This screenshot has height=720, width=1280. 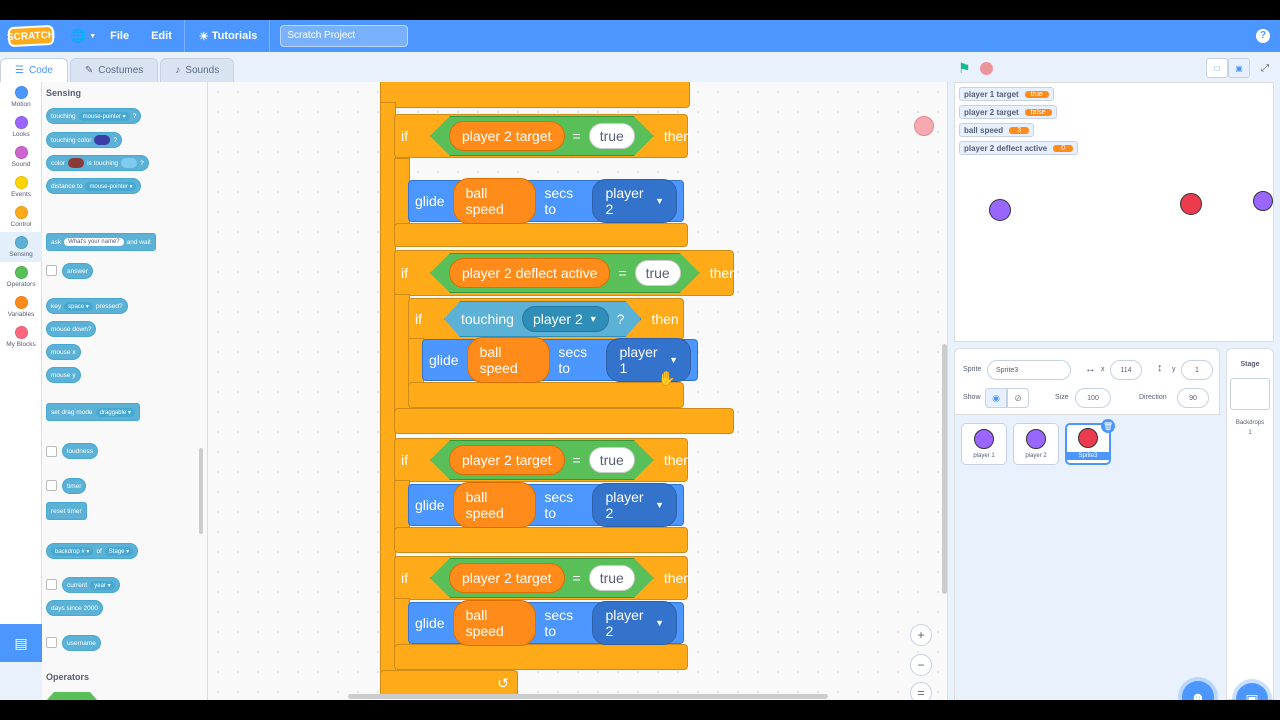 I want to click on glide-block-3: glide ball speed secs to player 2 ▼, so click(x=546, y=505).